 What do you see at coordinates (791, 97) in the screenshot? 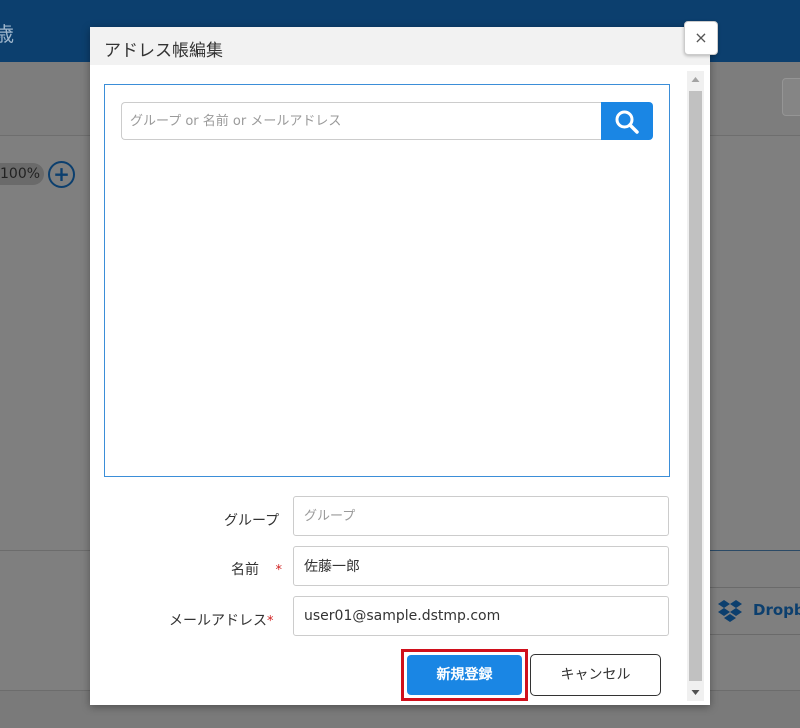
I see `toolbar-button` at bounding box center [791, 97].